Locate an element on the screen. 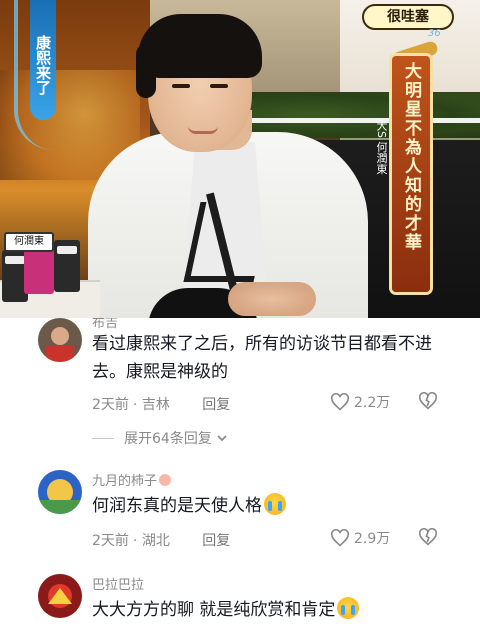  like-button: 2.2万 is located at coordinates (360, 402).